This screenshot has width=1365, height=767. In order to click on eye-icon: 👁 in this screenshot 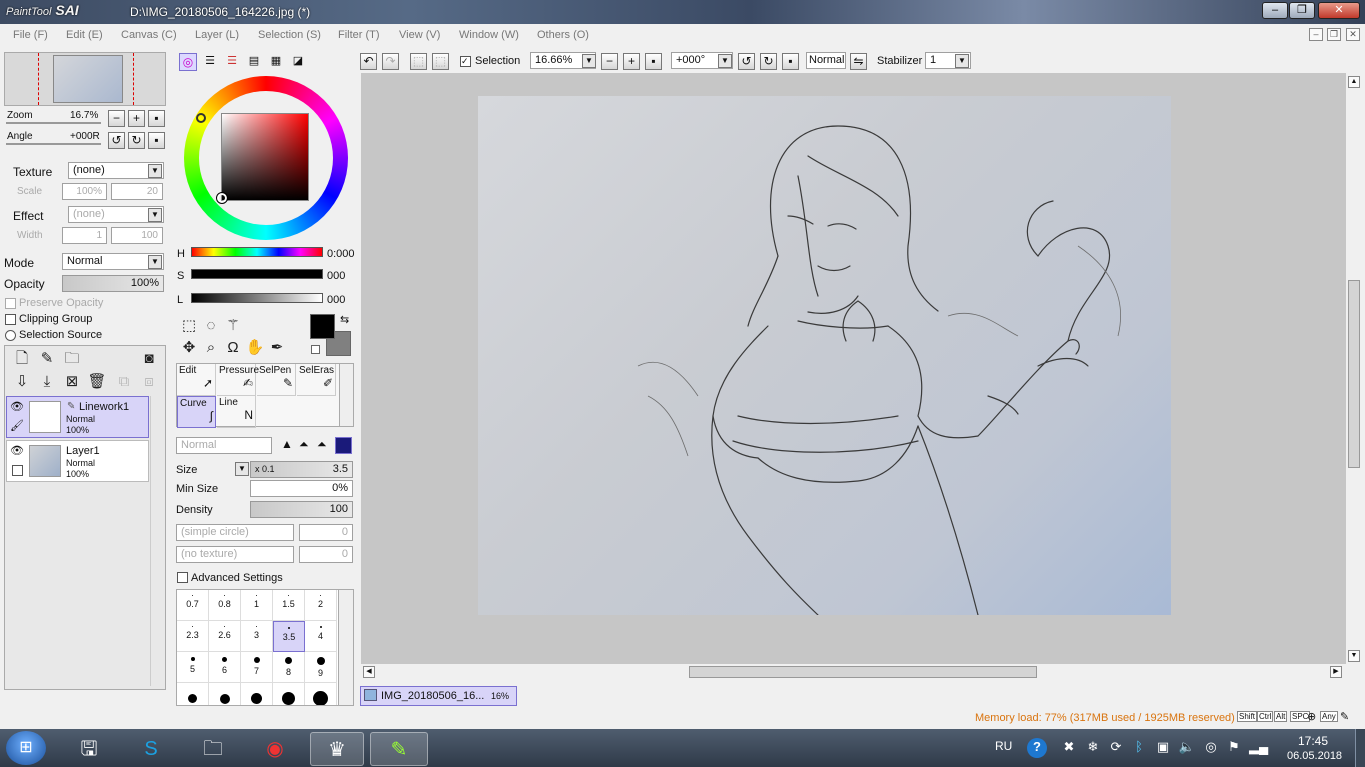, I will do `click(17, 406)`.